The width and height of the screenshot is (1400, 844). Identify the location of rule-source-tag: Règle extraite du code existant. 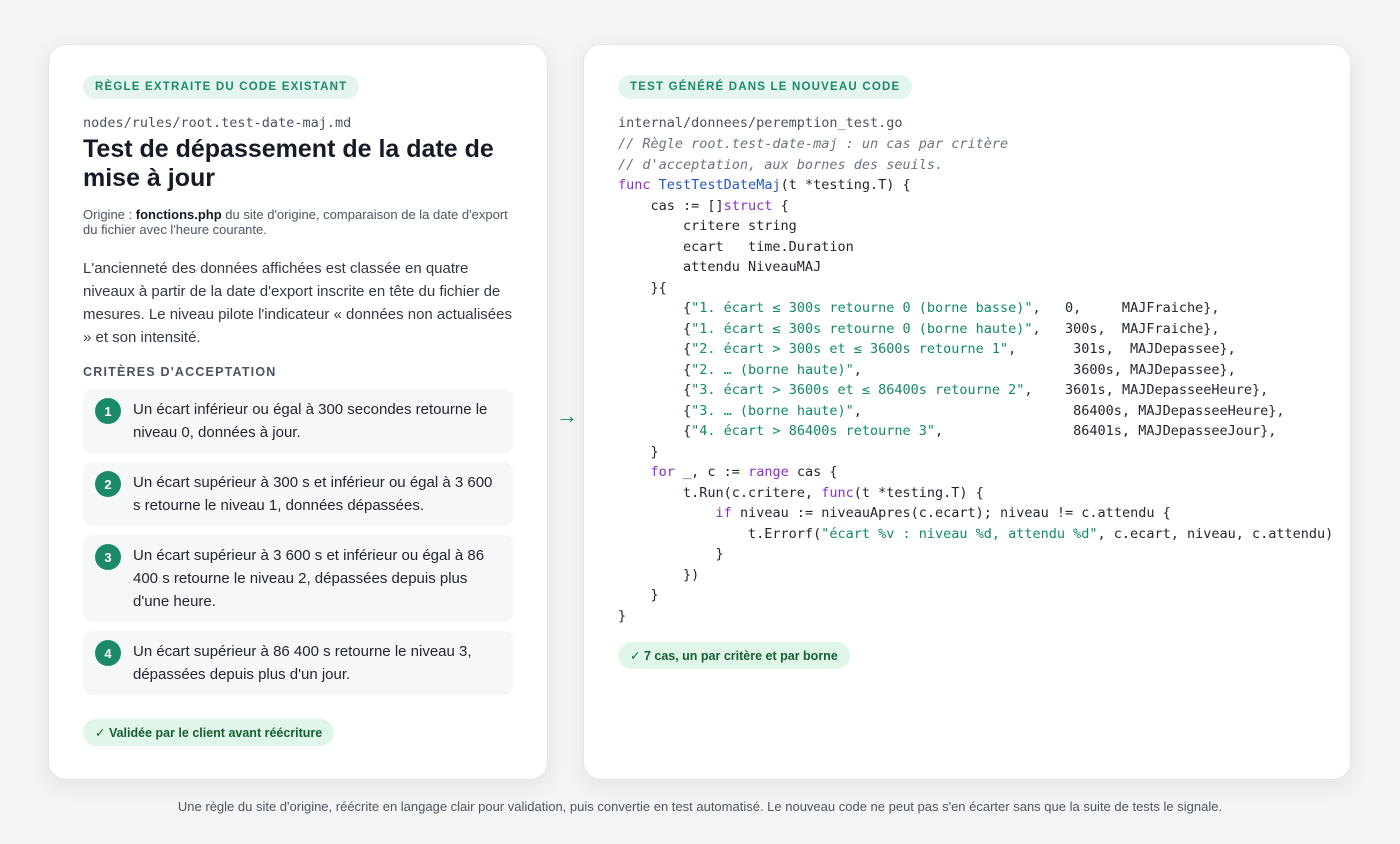
(221, 87).